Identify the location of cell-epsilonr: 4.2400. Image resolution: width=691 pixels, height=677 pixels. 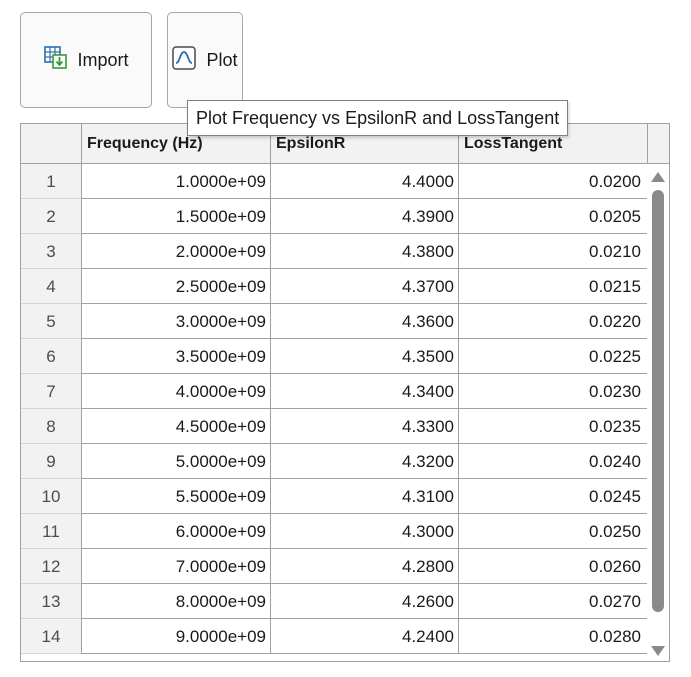
(364, 636).